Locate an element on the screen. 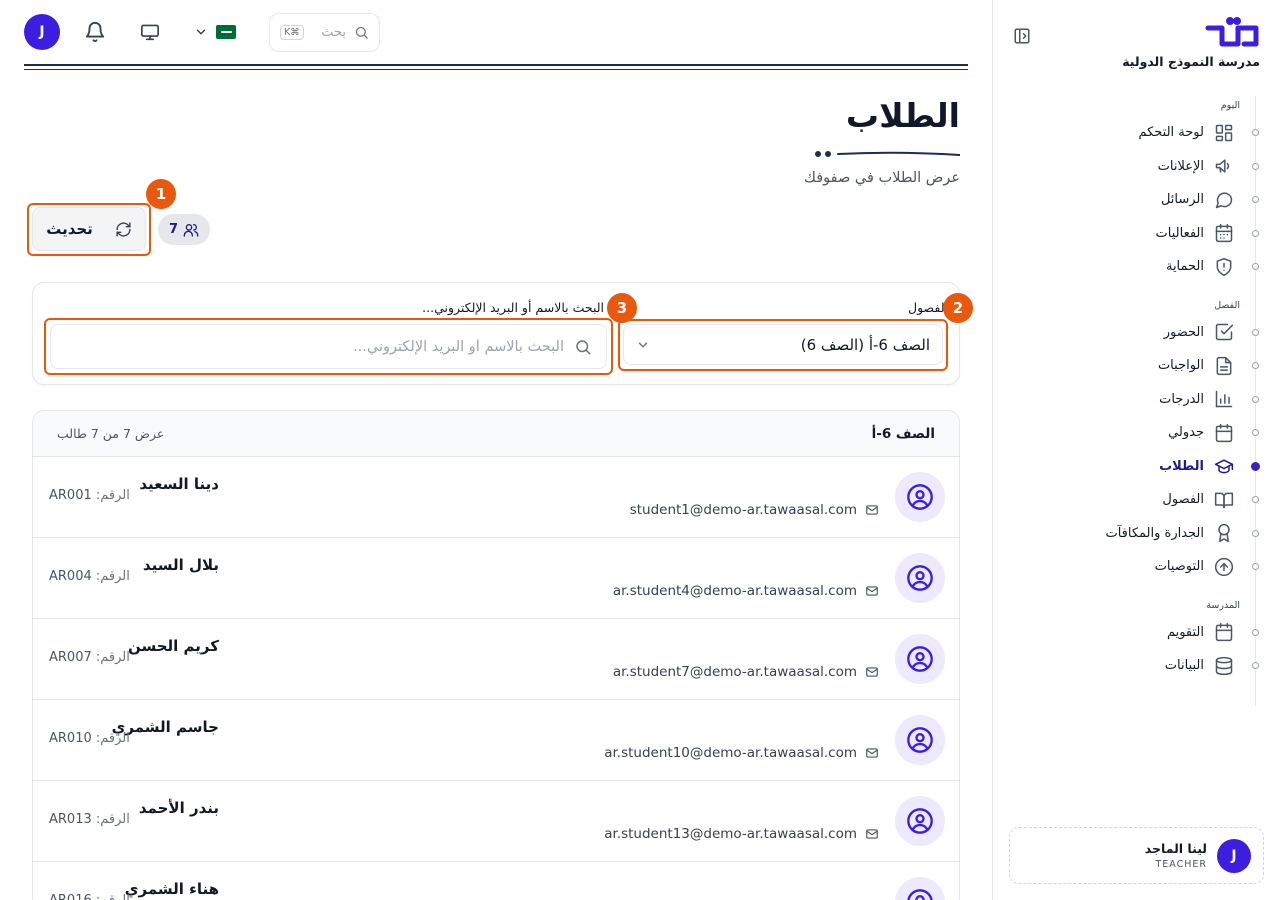 Image resolution: width=1280 pixels, height=900 pixels. nav-section-gap is located at coordinates (1136, 290).